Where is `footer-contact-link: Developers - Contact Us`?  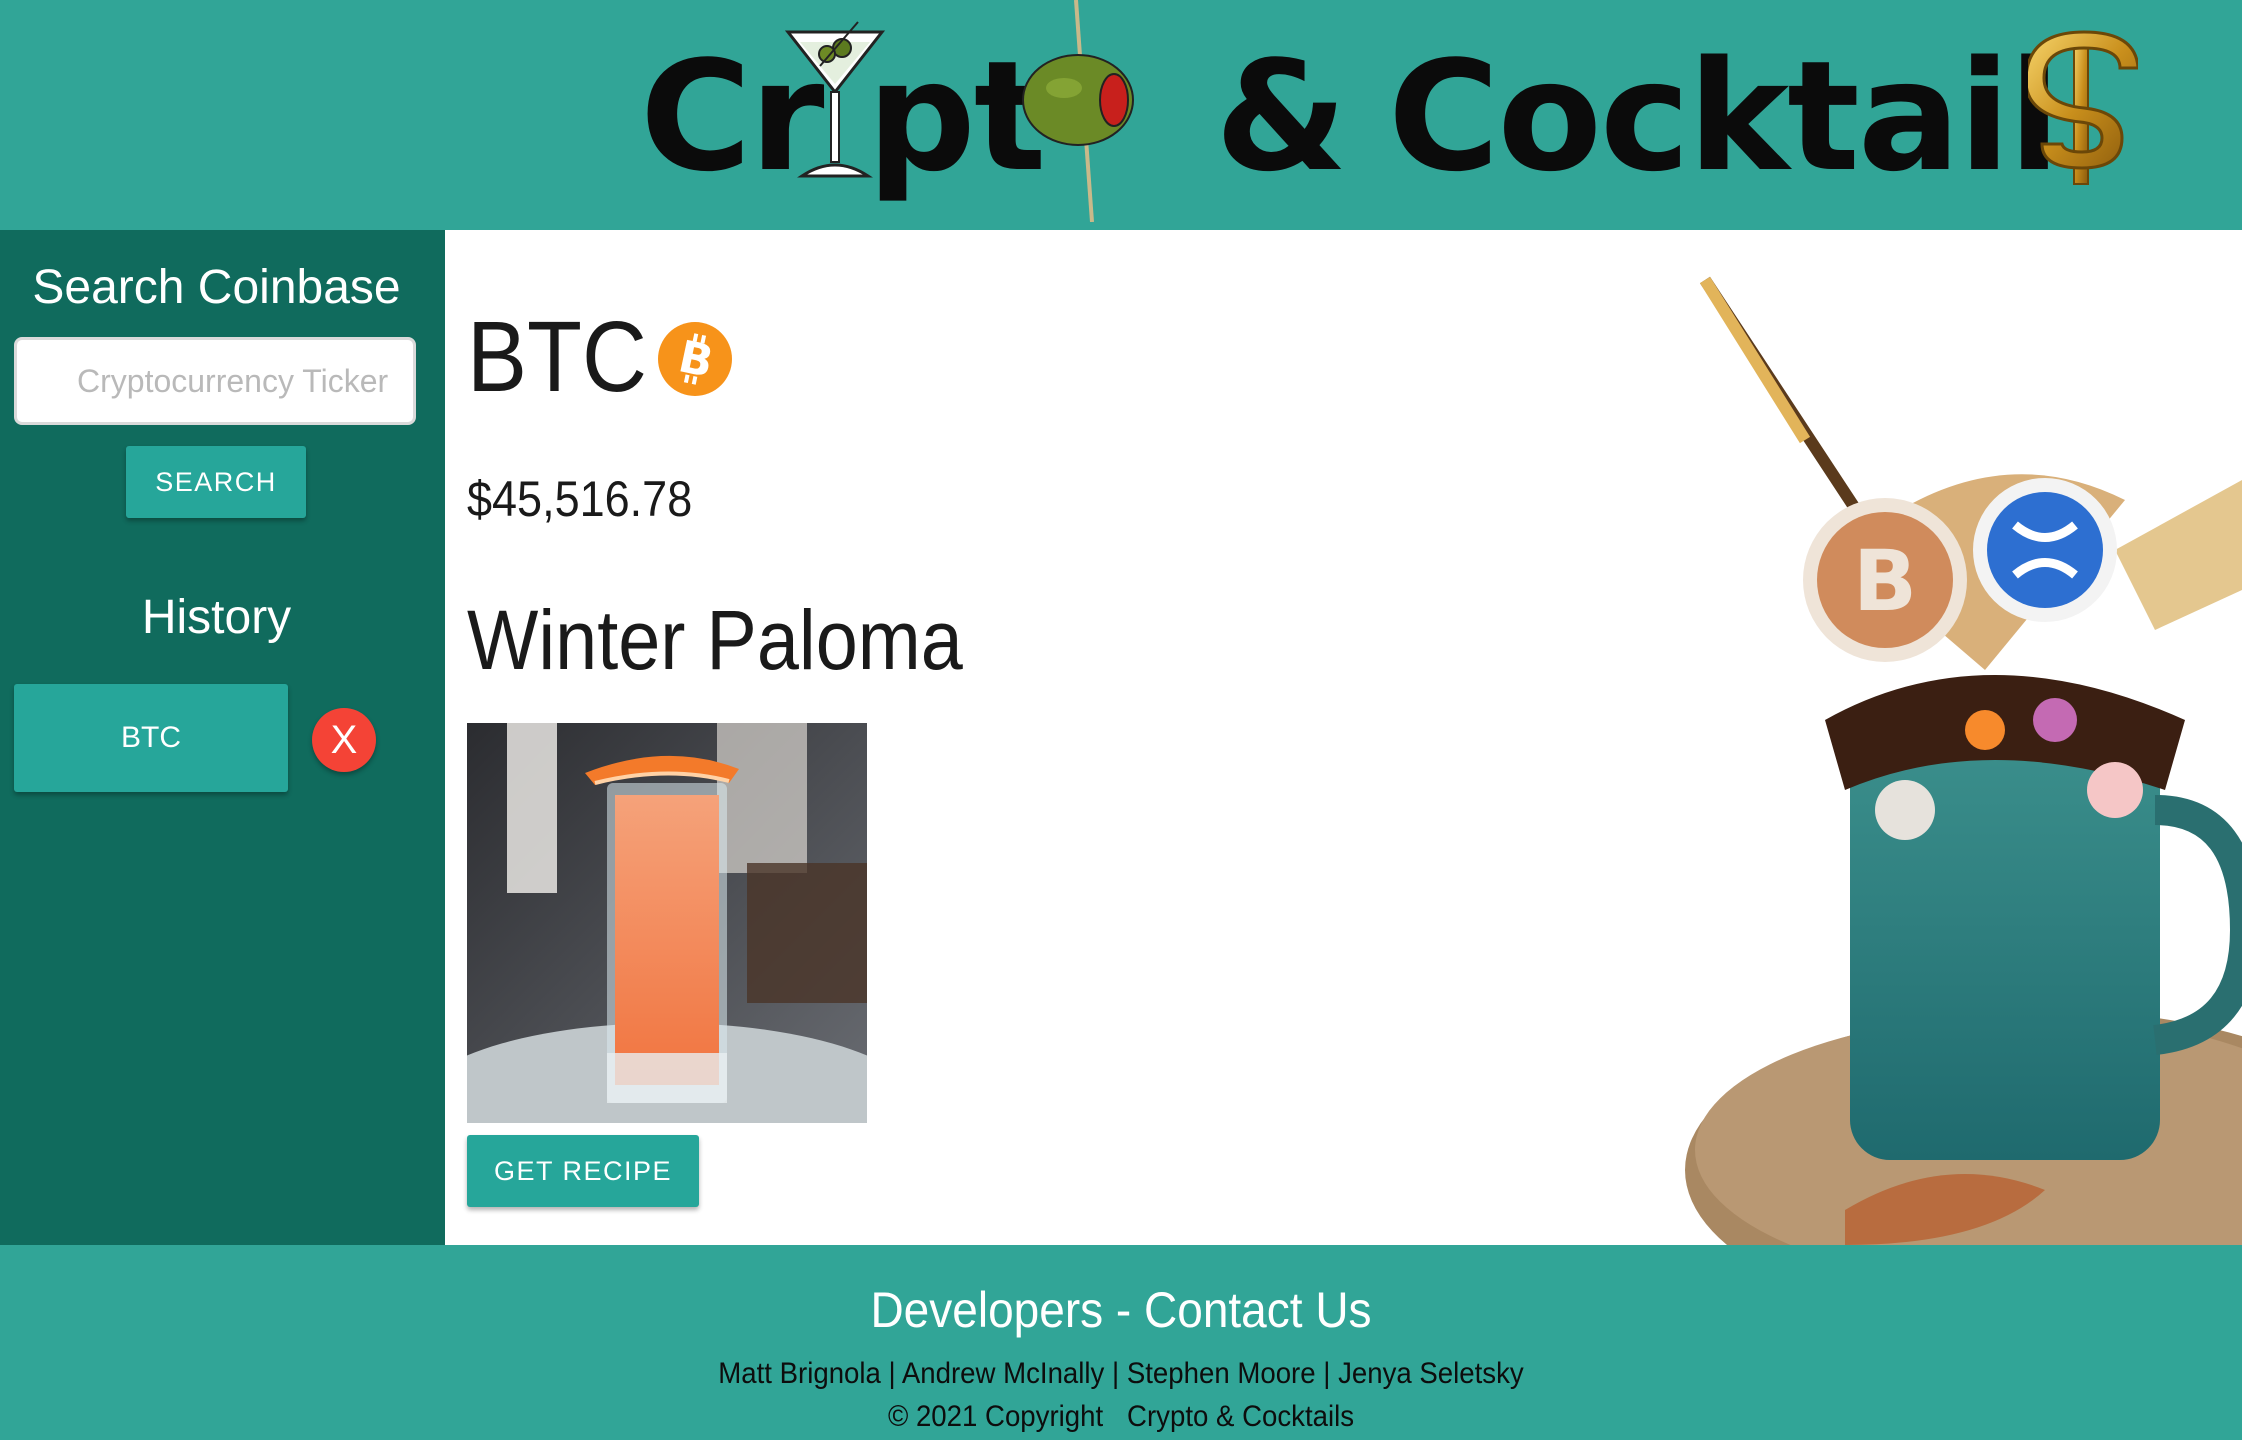 footer-contact-link: Developers - Contact Us is located at coordinates (1121, 1310).